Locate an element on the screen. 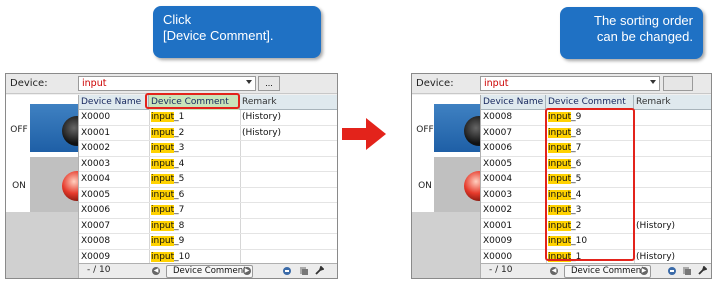 The image size is (715, 283). list-item: X0007 input_8 is located at coordinates (208, 226).